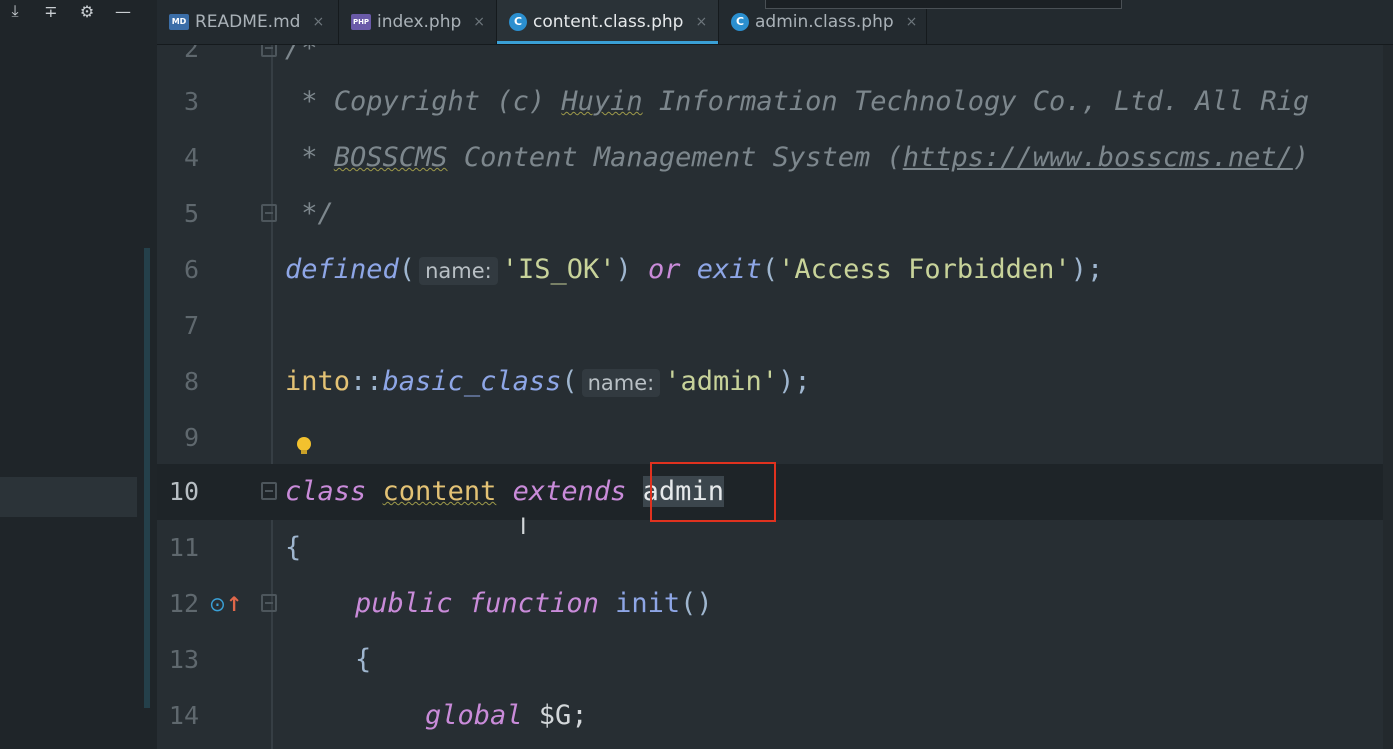 This screenshot has width=1393, height=749. Describe the element at coordinates (404, 603) in the screenshot. I see `keyword: public` at that location.